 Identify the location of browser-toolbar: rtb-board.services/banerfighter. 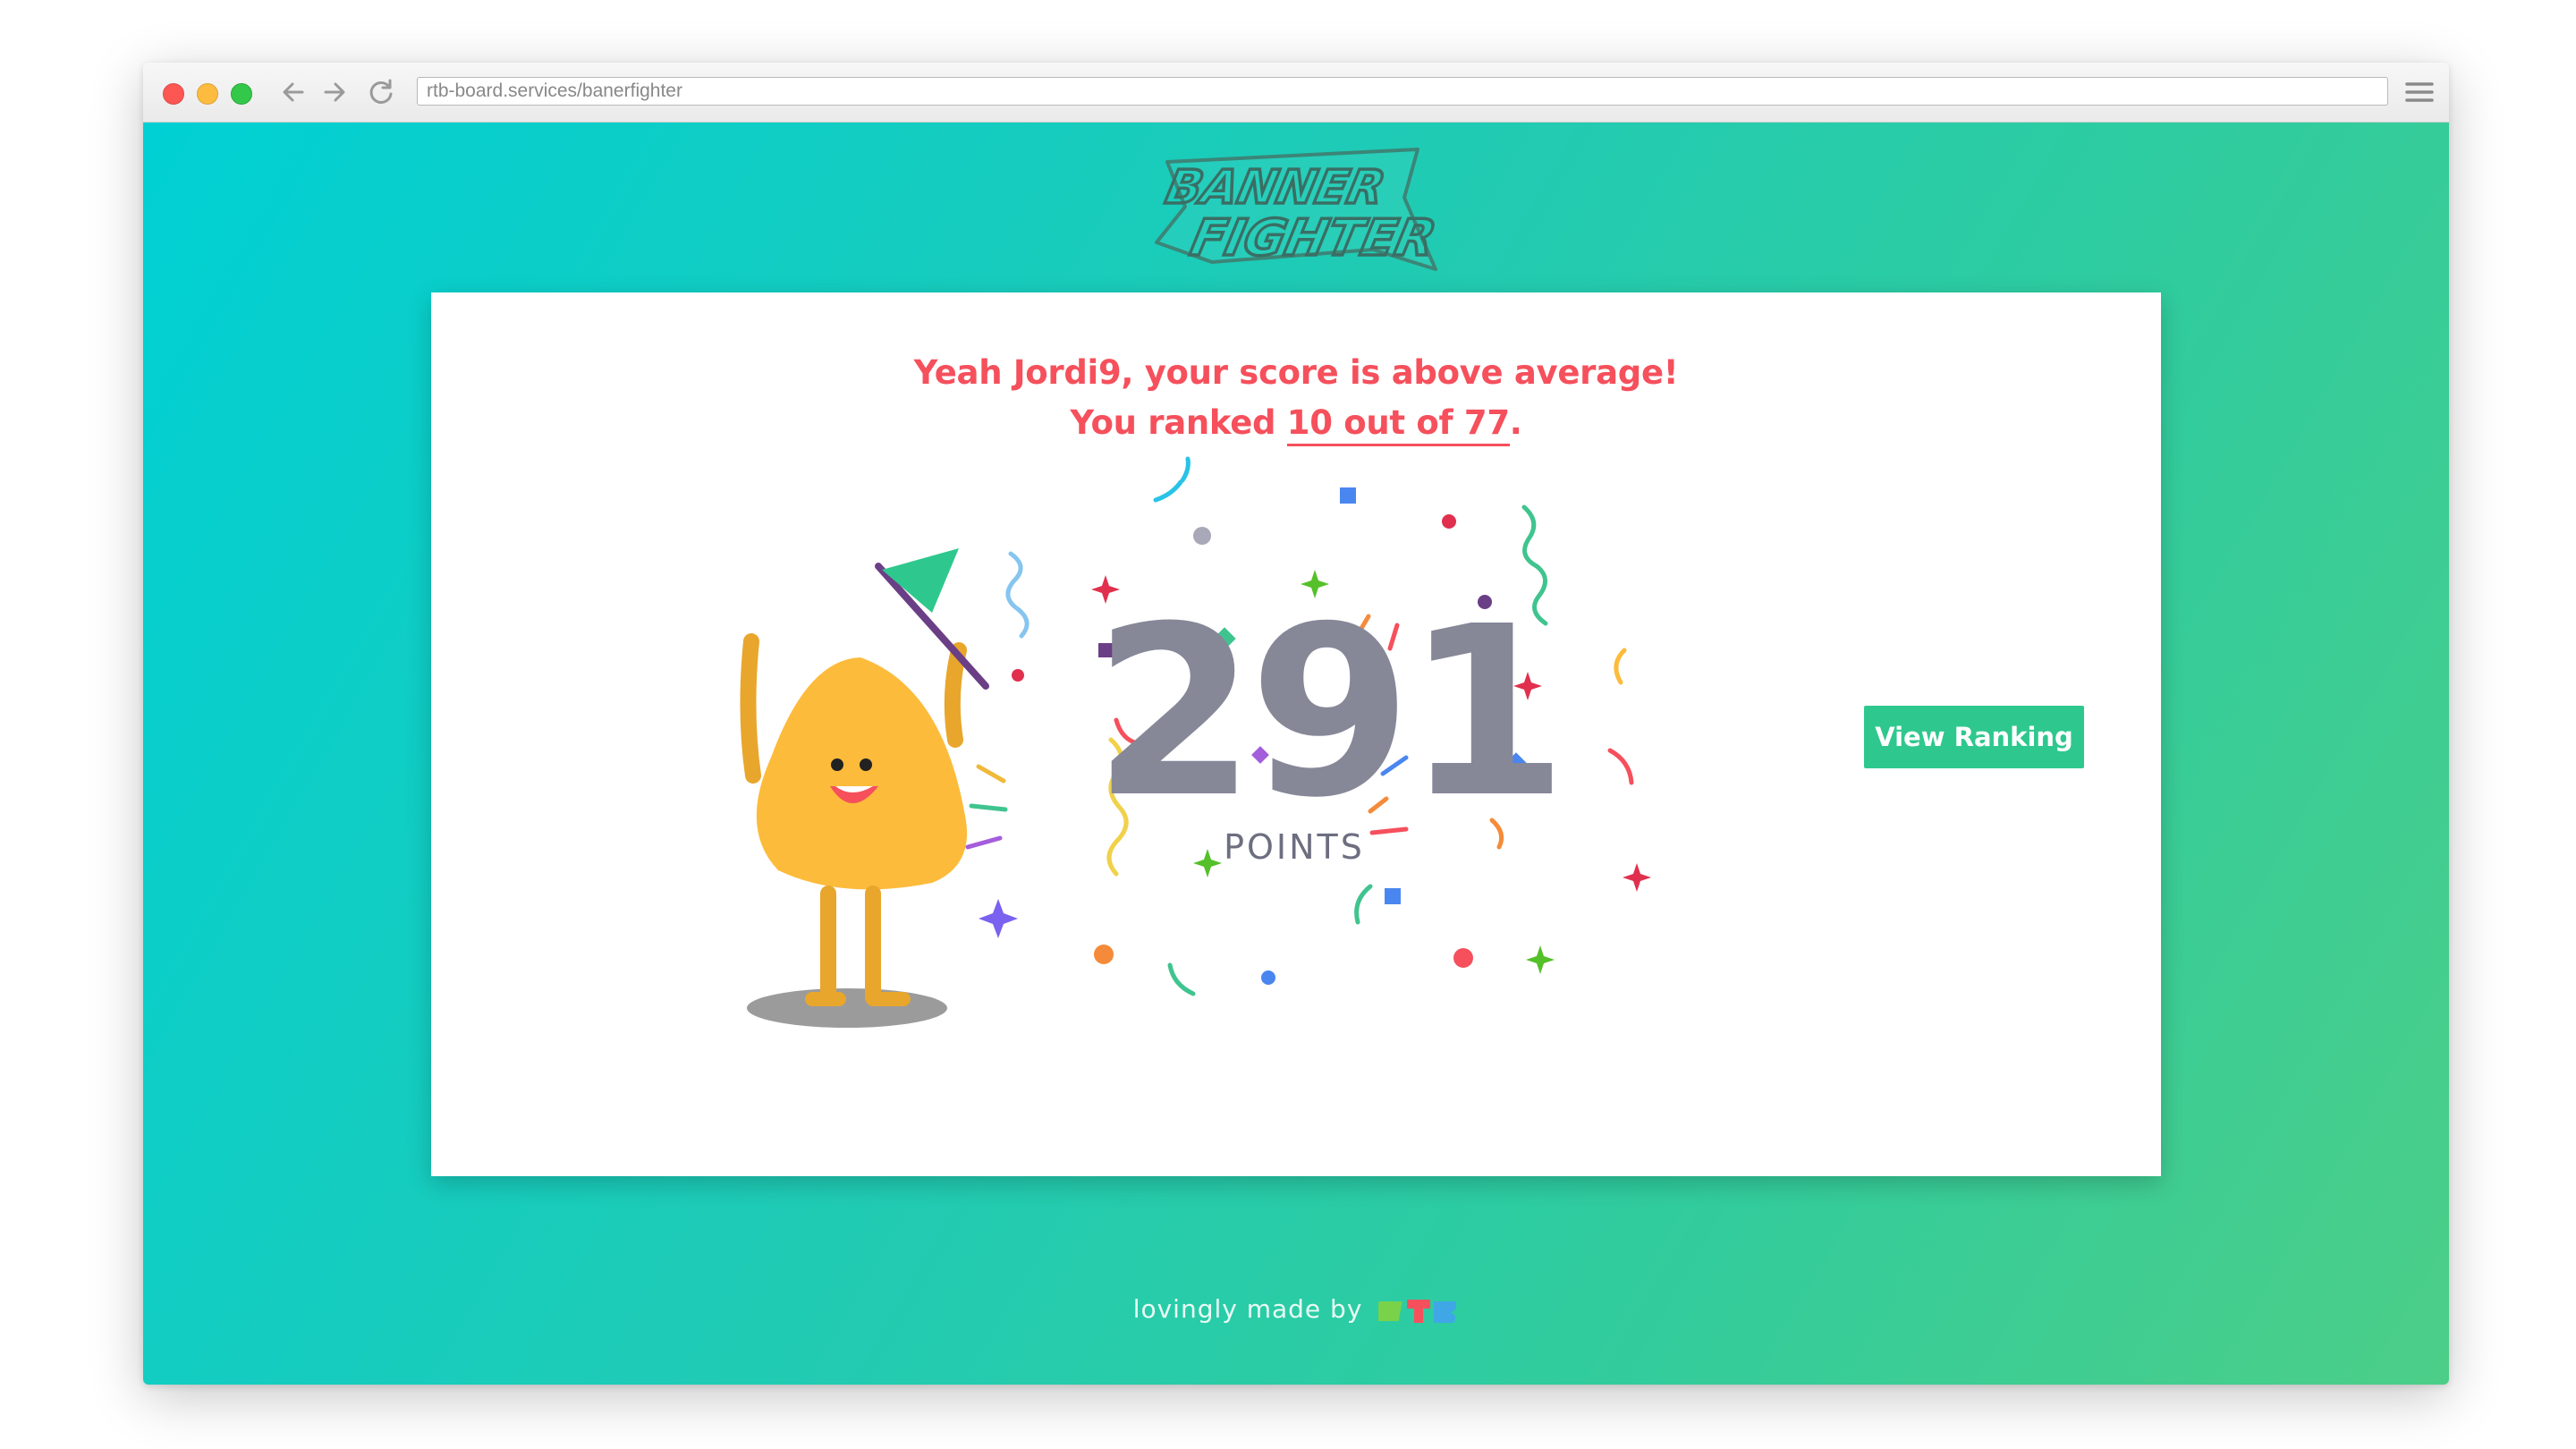
(1296, 93).